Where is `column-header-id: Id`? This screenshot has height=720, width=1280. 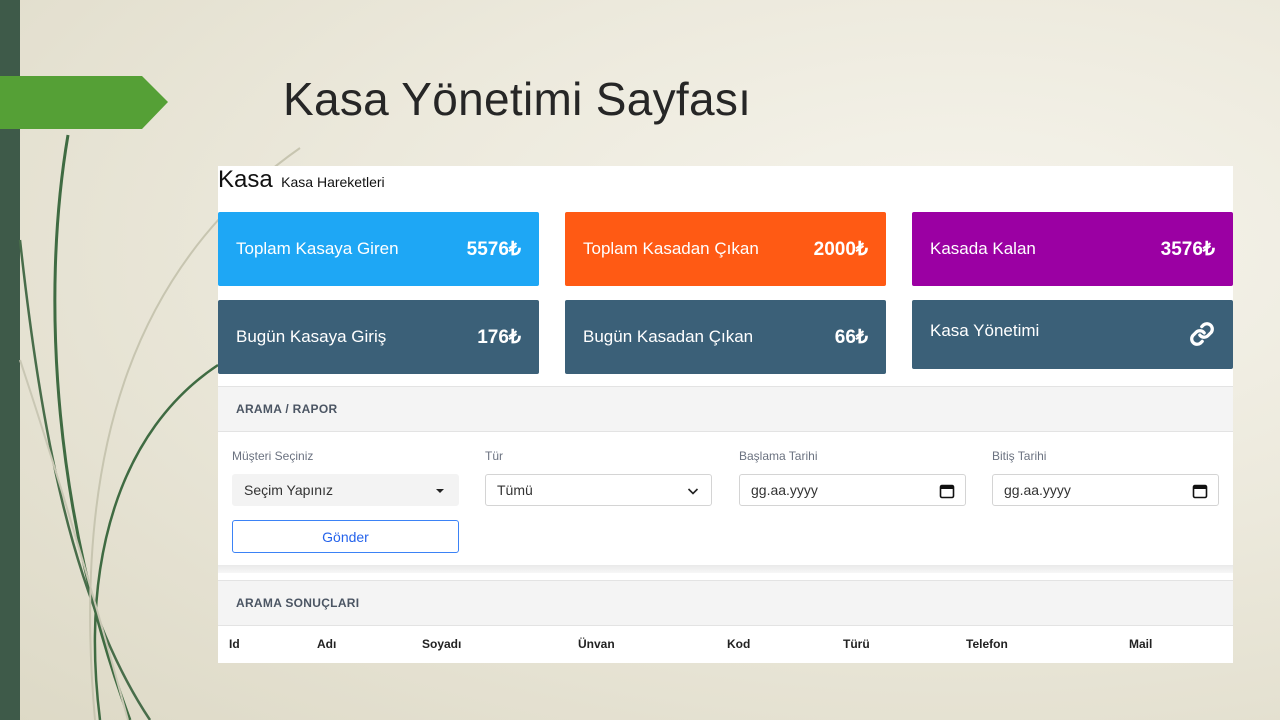
column-header-id: Id is located at coordinates (234, 644).